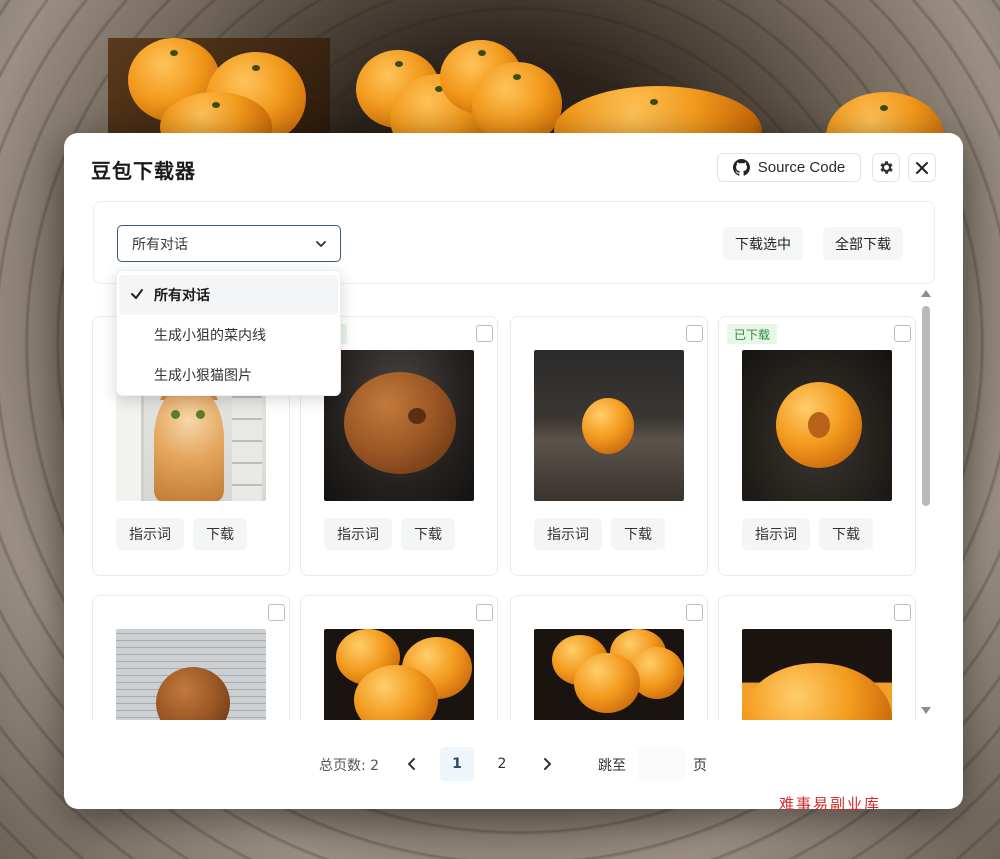 Image resolution: width=1000 pixels, height=859 pixels. I want to click on background-oranges-image, so click(528, 110).